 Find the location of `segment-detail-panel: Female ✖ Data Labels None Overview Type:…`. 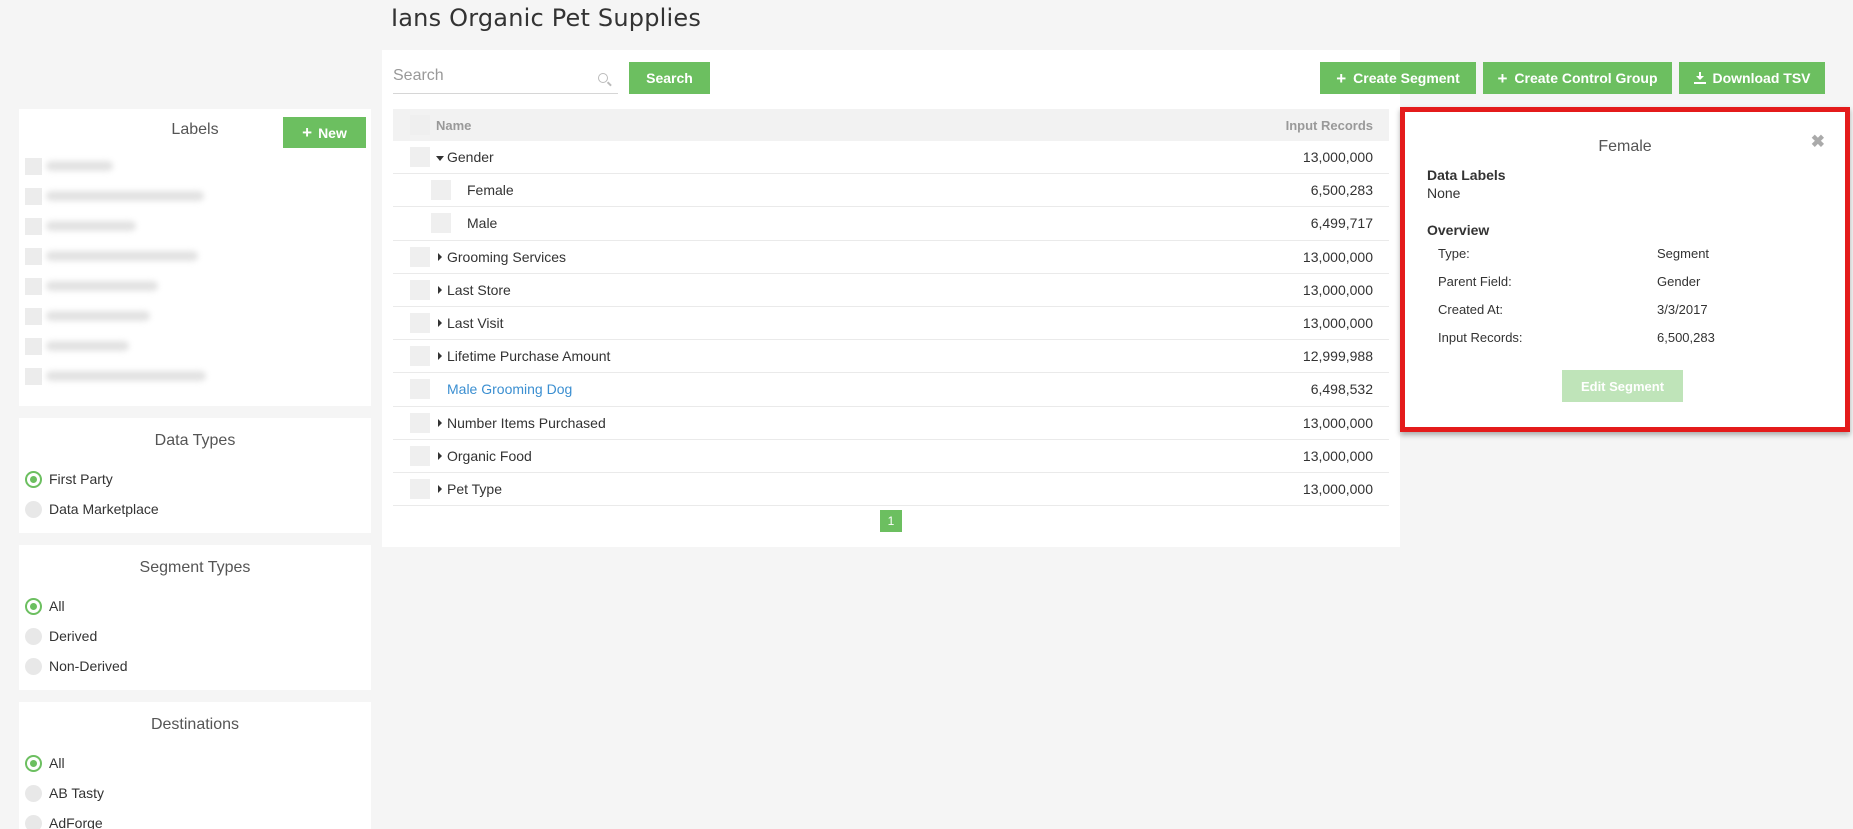

segment-detail-panel: Female ✖ Data Labels None Overview Type:… is located at coordinates (1625, 269).